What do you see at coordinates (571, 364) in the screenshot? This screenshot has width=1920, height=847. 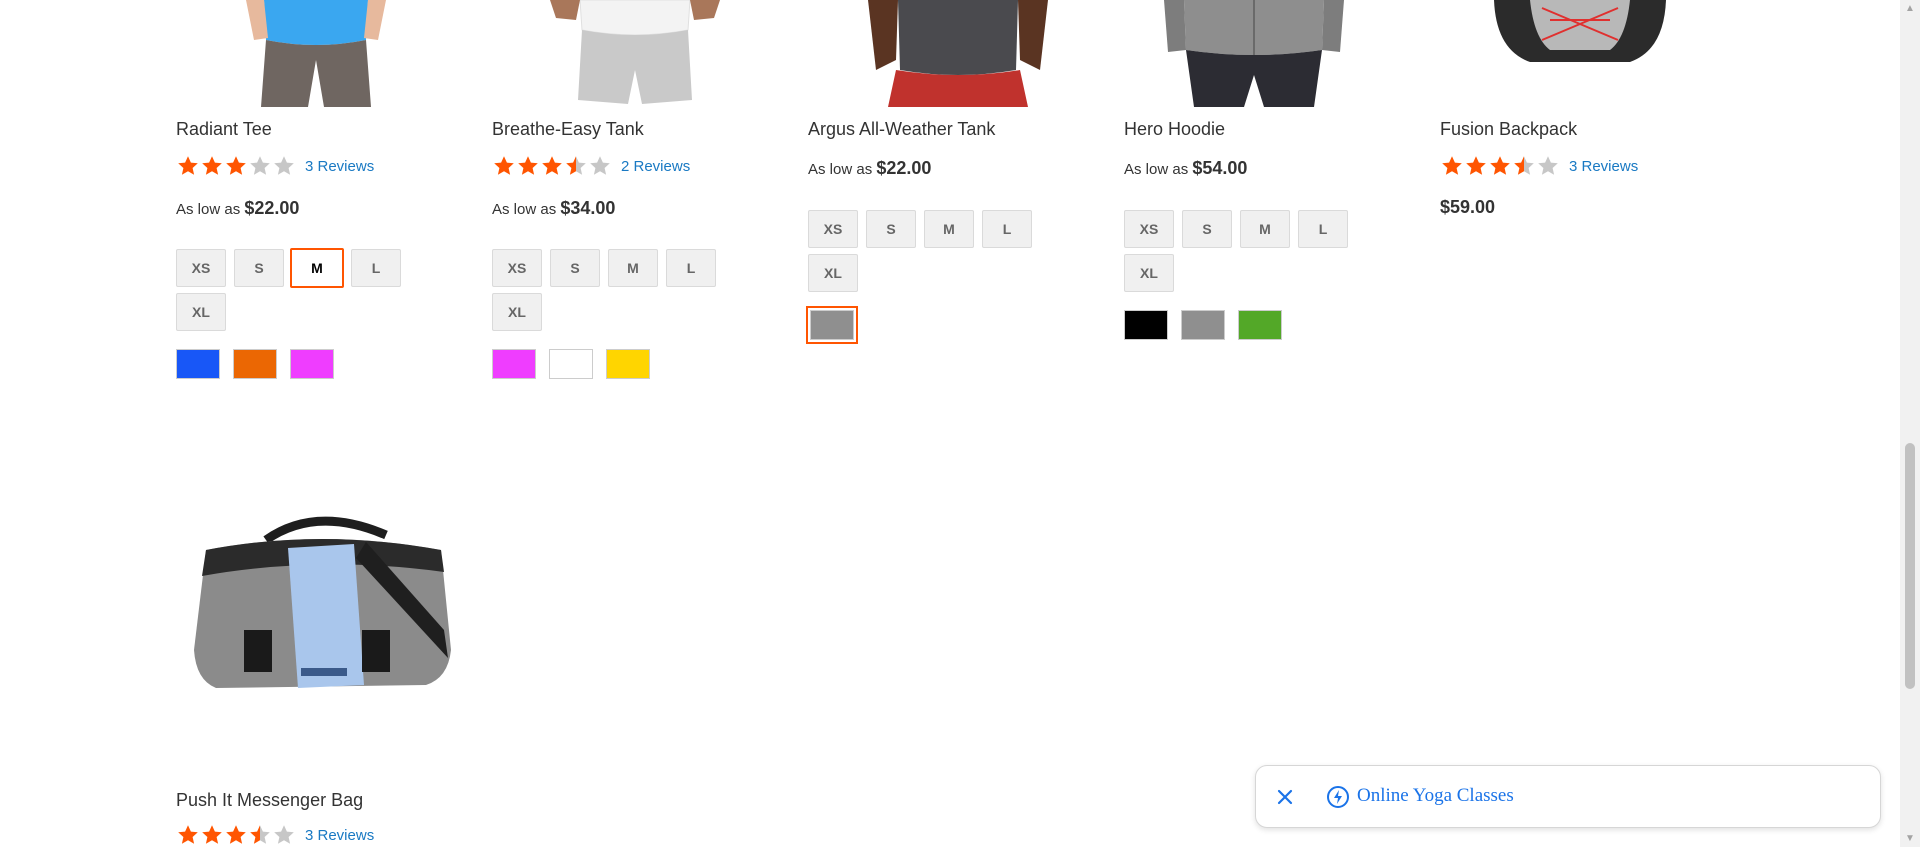 I see `color-swatch-white` at bounding box center [571, 364].